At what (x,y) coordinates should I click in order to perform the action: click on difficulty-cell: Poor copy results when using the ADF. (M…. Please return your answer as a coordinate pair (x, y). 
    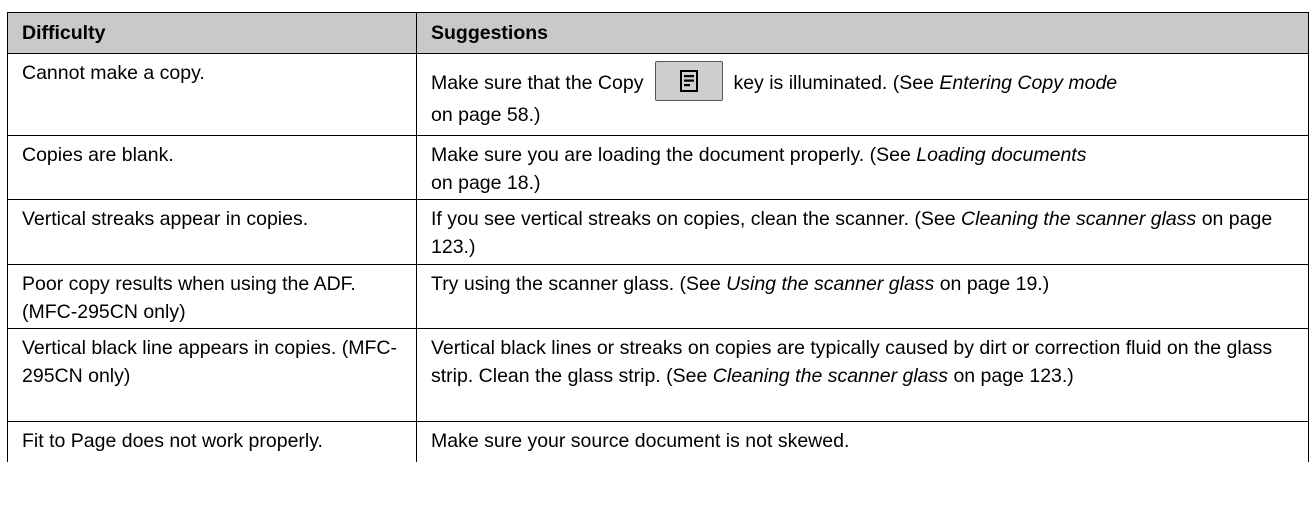
    Looking at the image, I should click on (212, 296).